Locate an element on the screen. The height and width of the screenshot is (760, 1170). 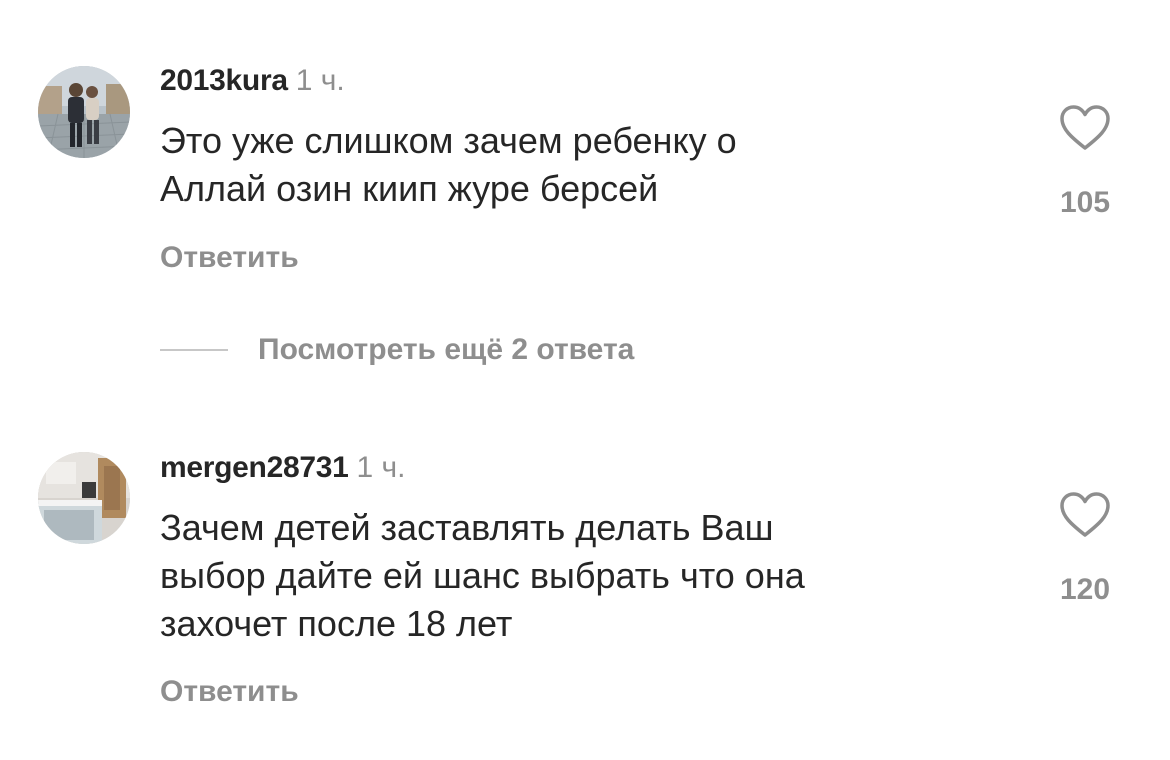
comment-text-line: Аллай озин киип журе берсей is located at coordinates (409, 188).